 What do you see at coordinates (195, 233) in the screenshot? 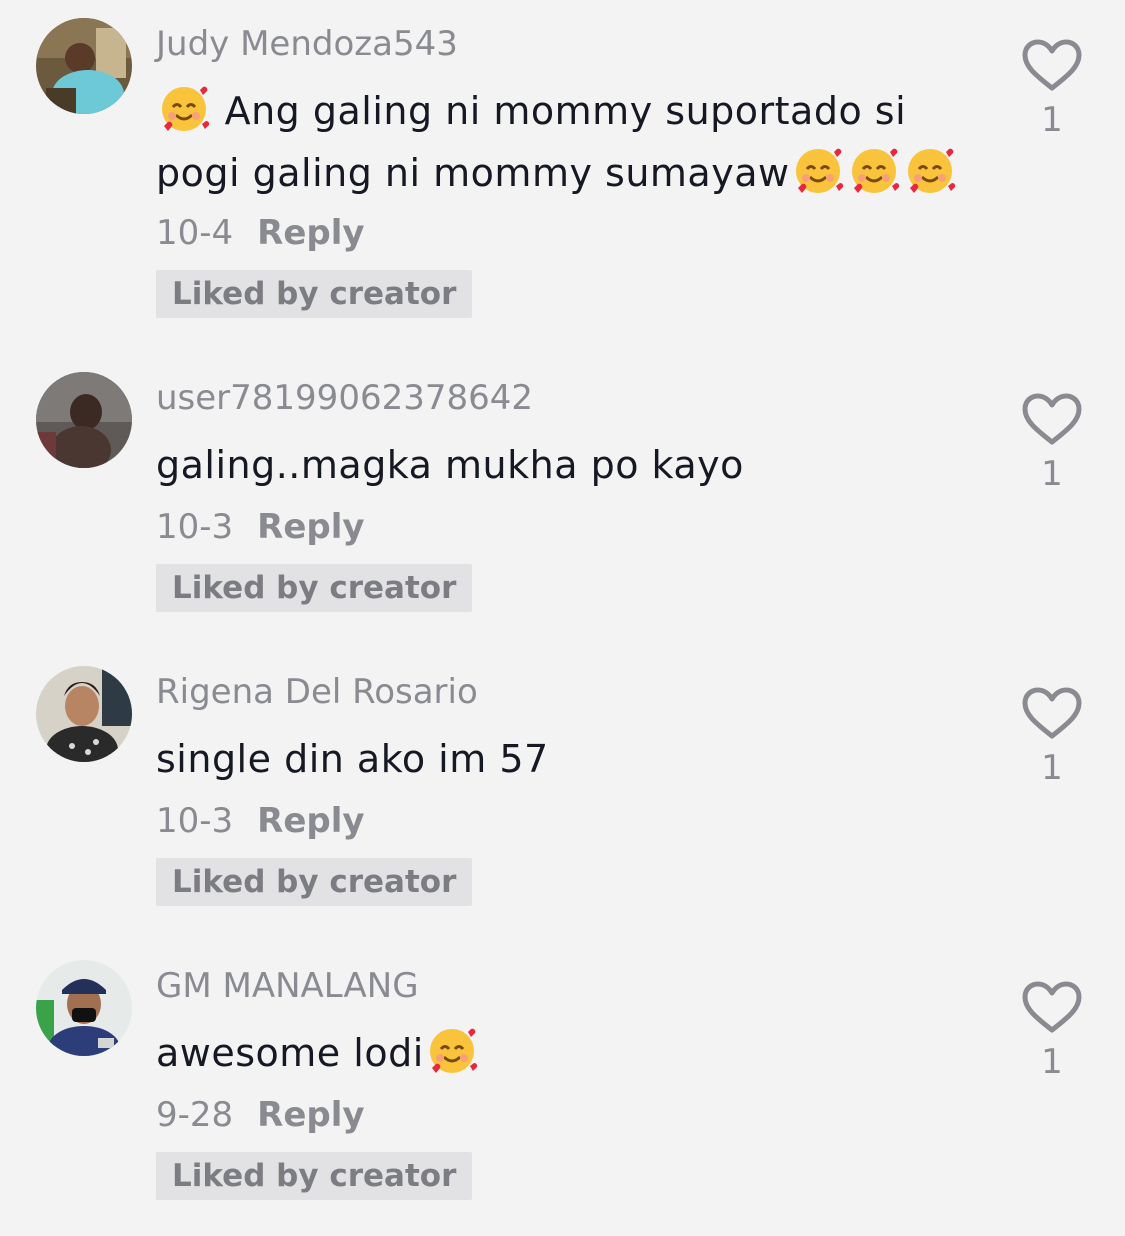
I see `comment-date: 10-4` at bounding box center [195, 233].